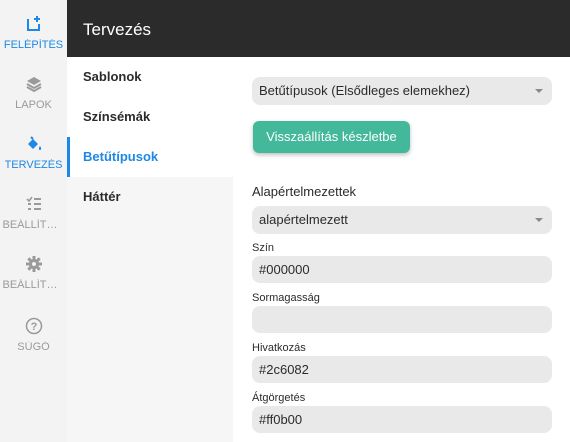  What do you see at coordinates (150, 117) in the screenshot?
I see `subnav-item-color-schemes: Színsémák` at bounding box center [150, 117].